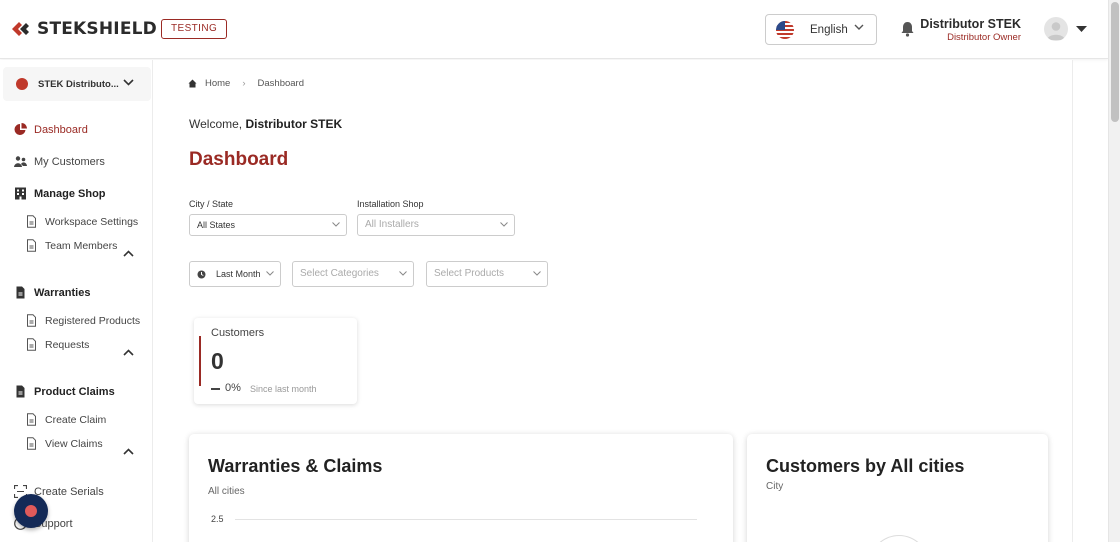  I want to click on breadcrumb-home: Home, so click(217, 83).